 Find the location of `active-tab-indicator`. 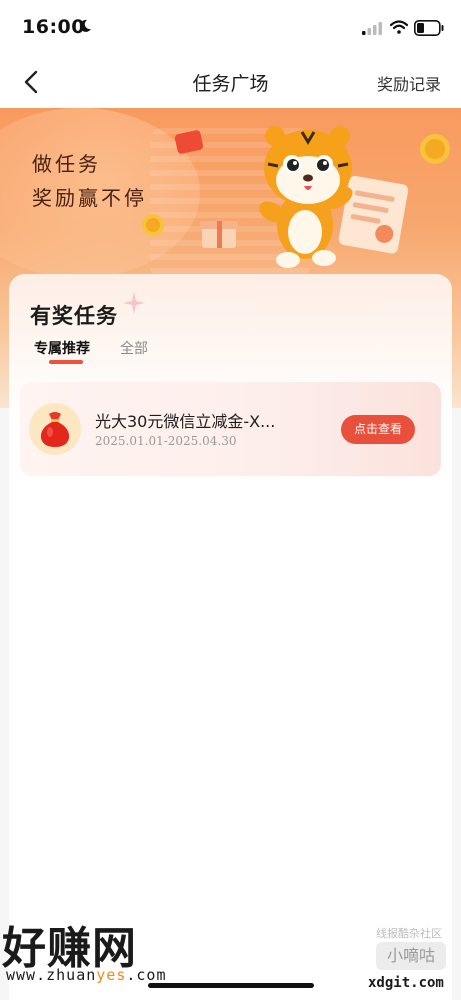

active-tab-indicator is located at coordinates (66, 362).